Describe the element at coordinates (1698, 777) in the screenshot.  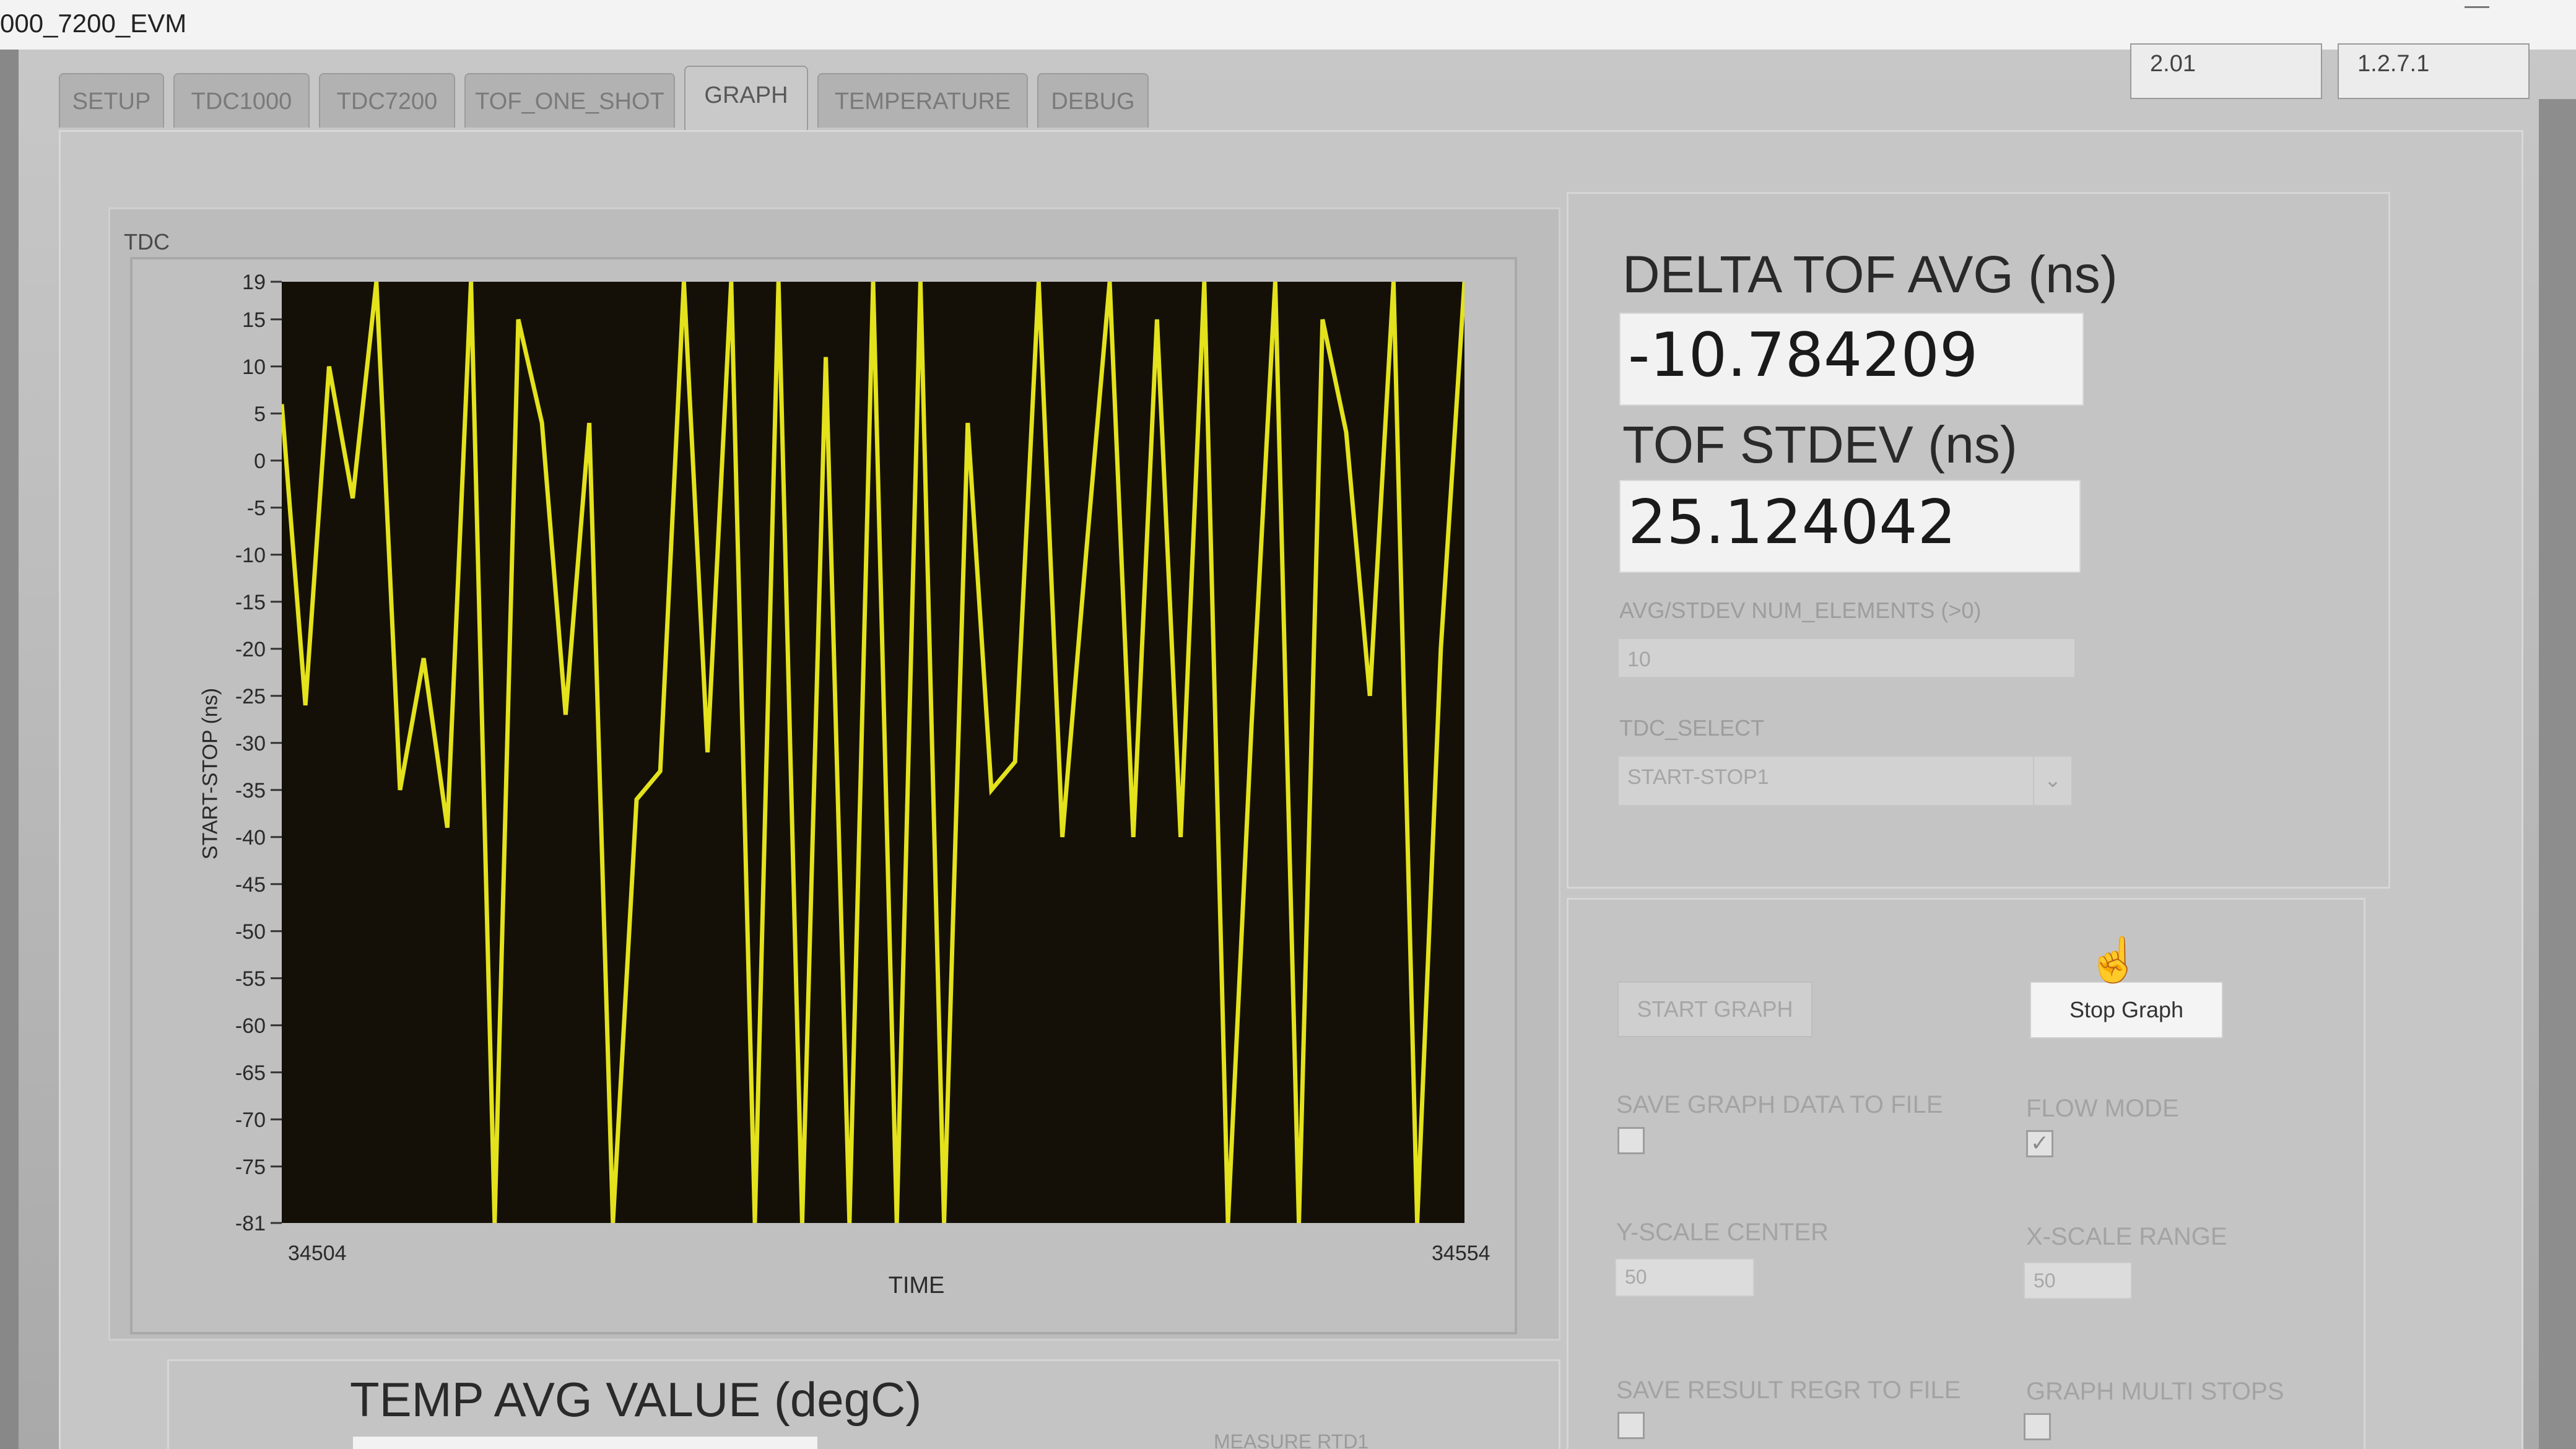
I see `tdc-select-value: START-STOP1` at that location.